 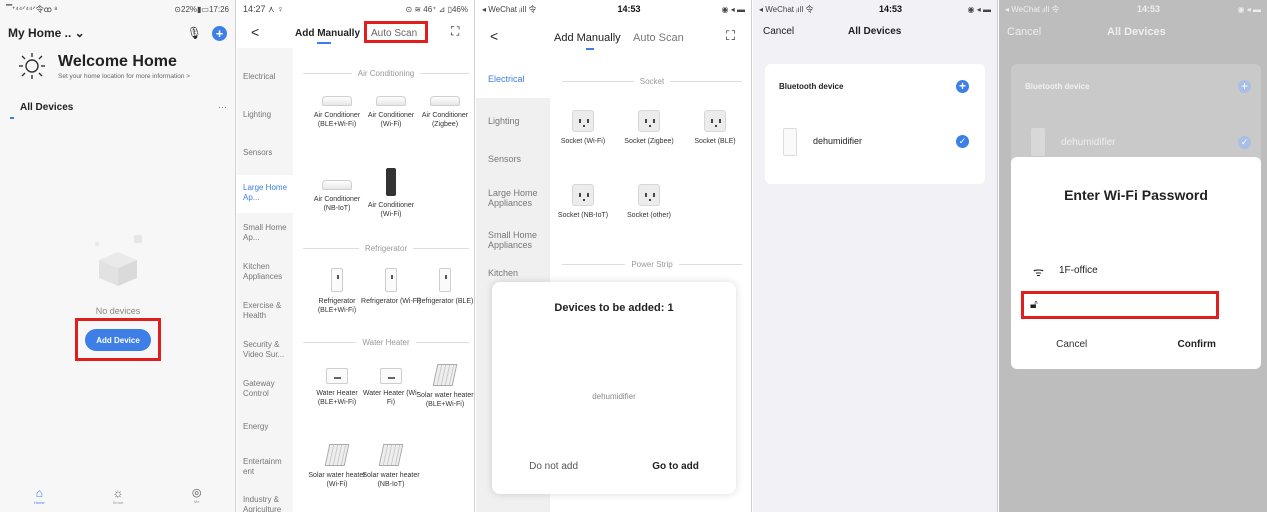 I want to click on dialog-device-name: dehumidifier, so click(x=614, y=396).